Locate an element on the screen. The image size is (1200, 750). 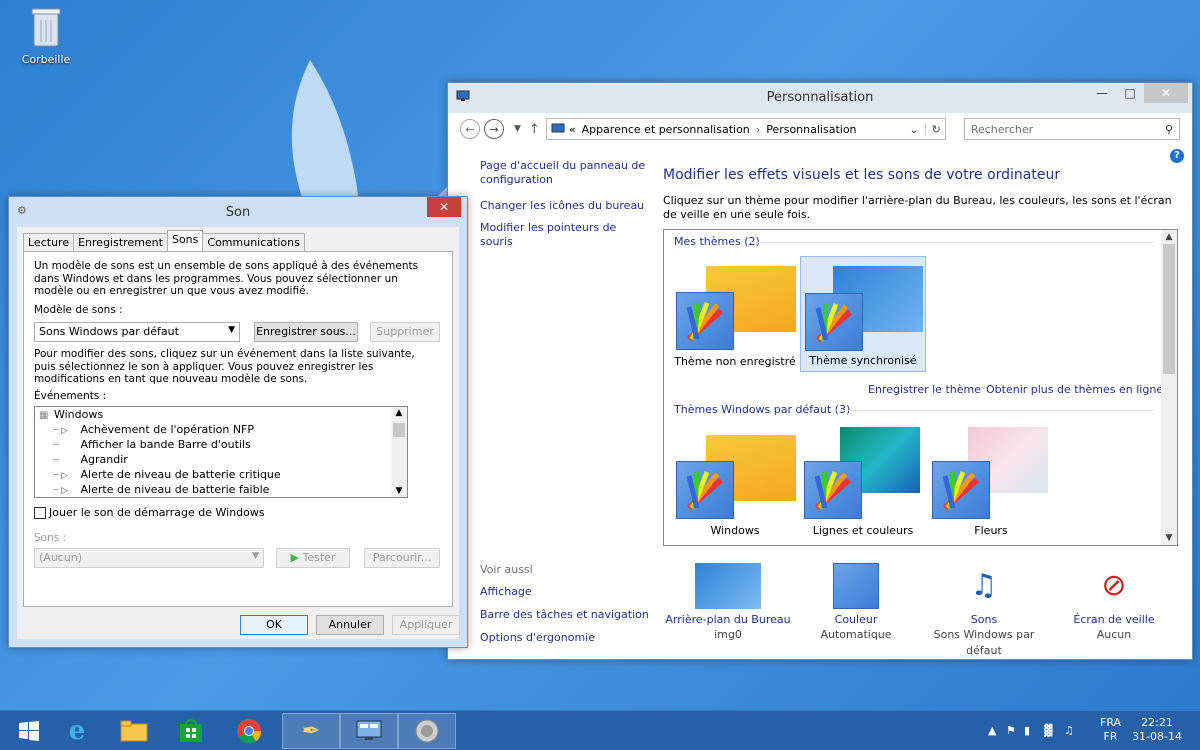
color-setting: Couleur Automatique is located at coordinates (856, 603).